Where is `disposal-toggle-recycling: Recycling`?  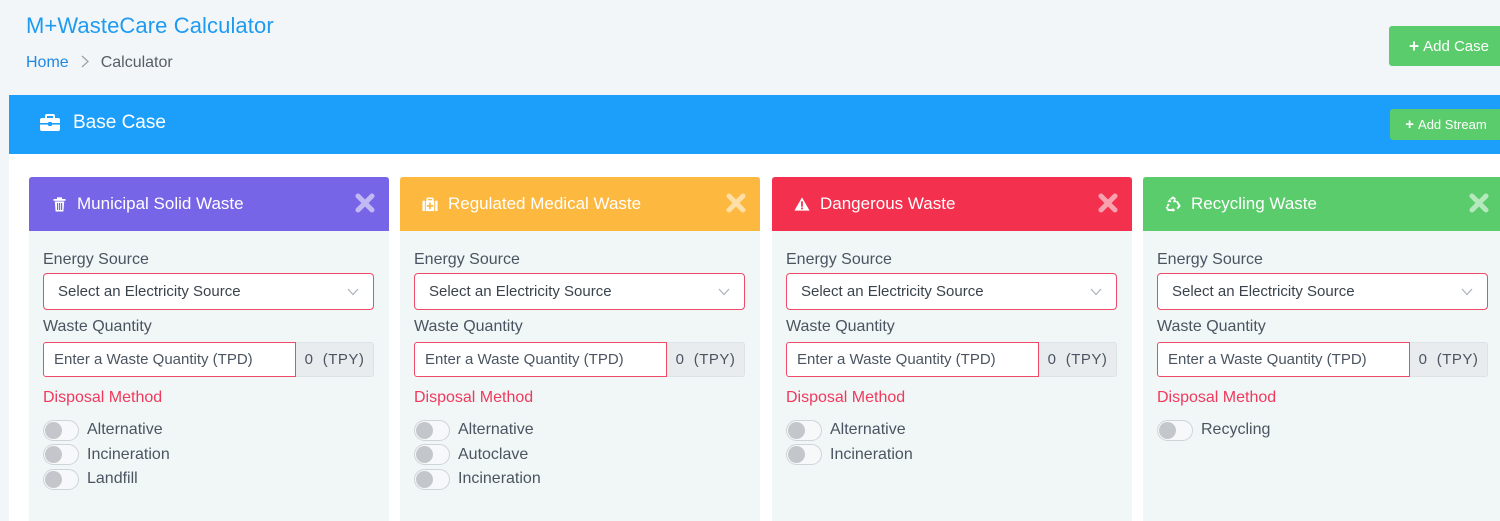
disposal-toggle-recycling: Recycling is located at coordinates (1323, 430).